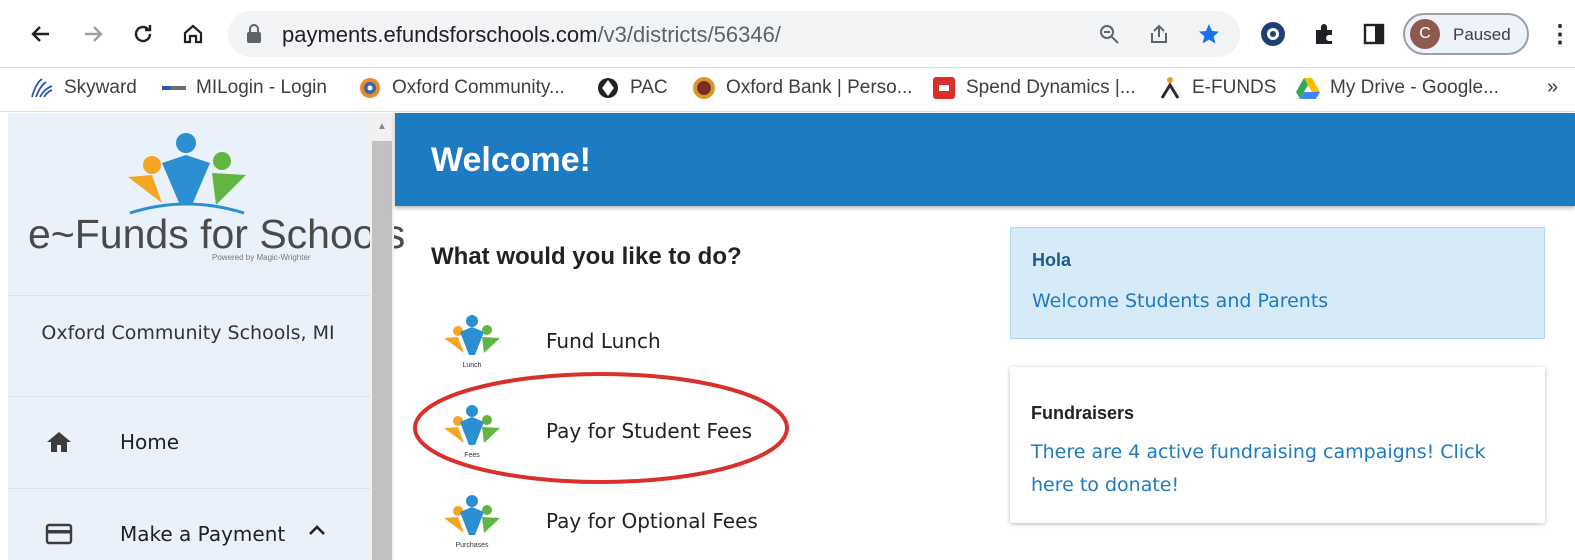 The image size is (1575, 560). Describe the element at coordinates (1170, 88) in the screenshot. I see `efunds-icon` at that location.